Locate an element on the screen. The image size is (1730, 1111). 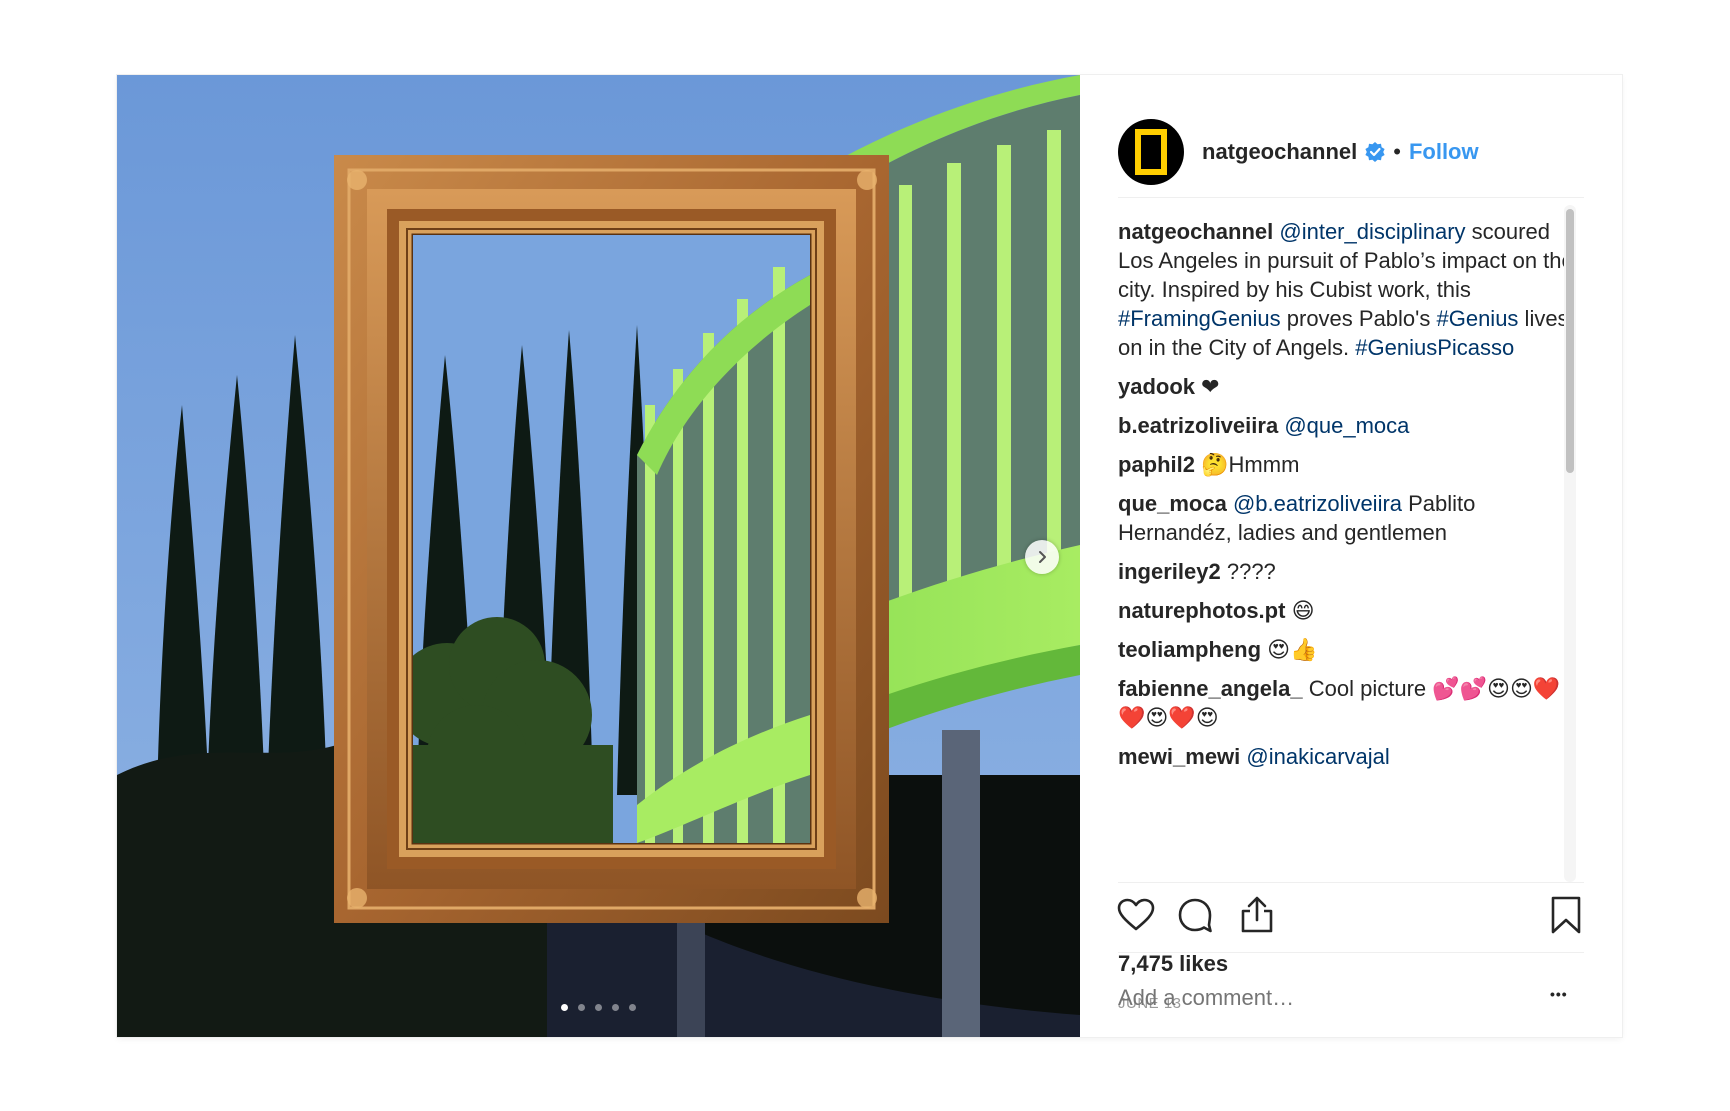
bookmark-icon is located at coordinates (1566, 915).